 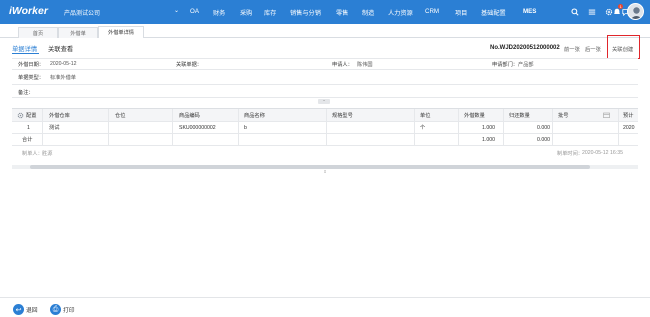 I want to click on header-unit: 单位, so click(x=425, y=115).